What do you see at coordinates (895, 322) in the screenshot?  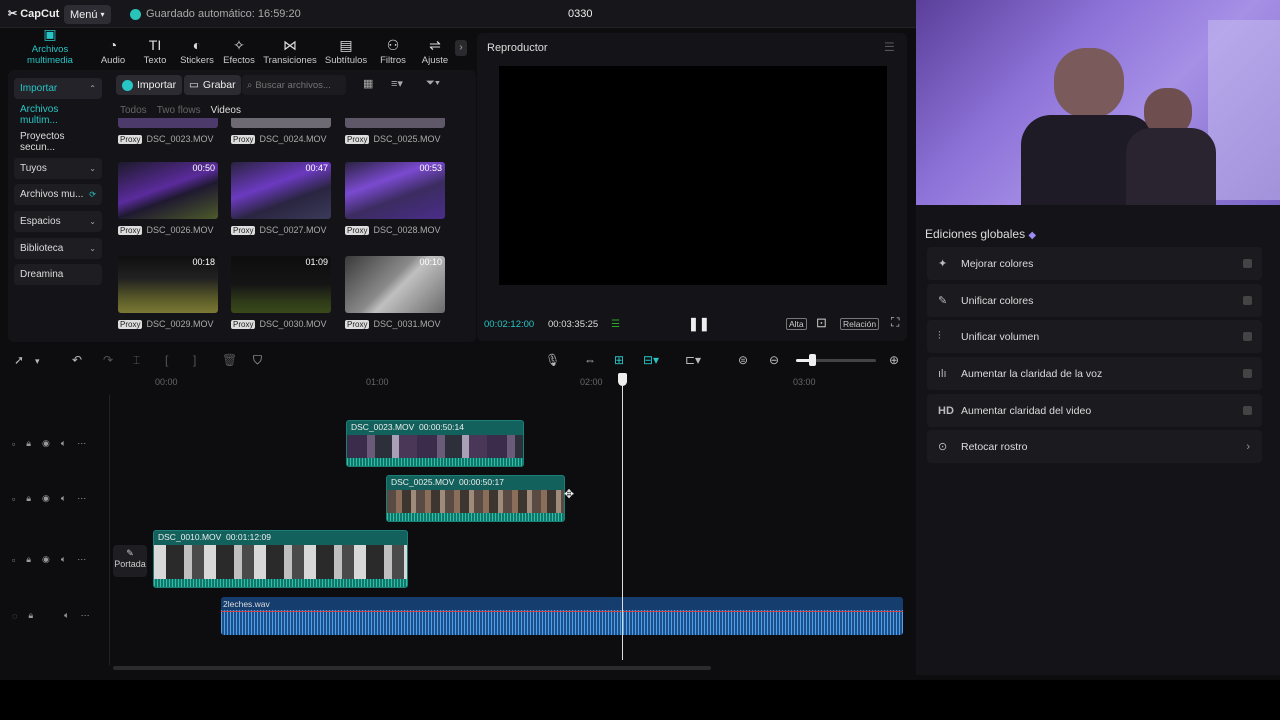 I see `fullscreen-icon: ⛶` at bounding box center [895, 322].